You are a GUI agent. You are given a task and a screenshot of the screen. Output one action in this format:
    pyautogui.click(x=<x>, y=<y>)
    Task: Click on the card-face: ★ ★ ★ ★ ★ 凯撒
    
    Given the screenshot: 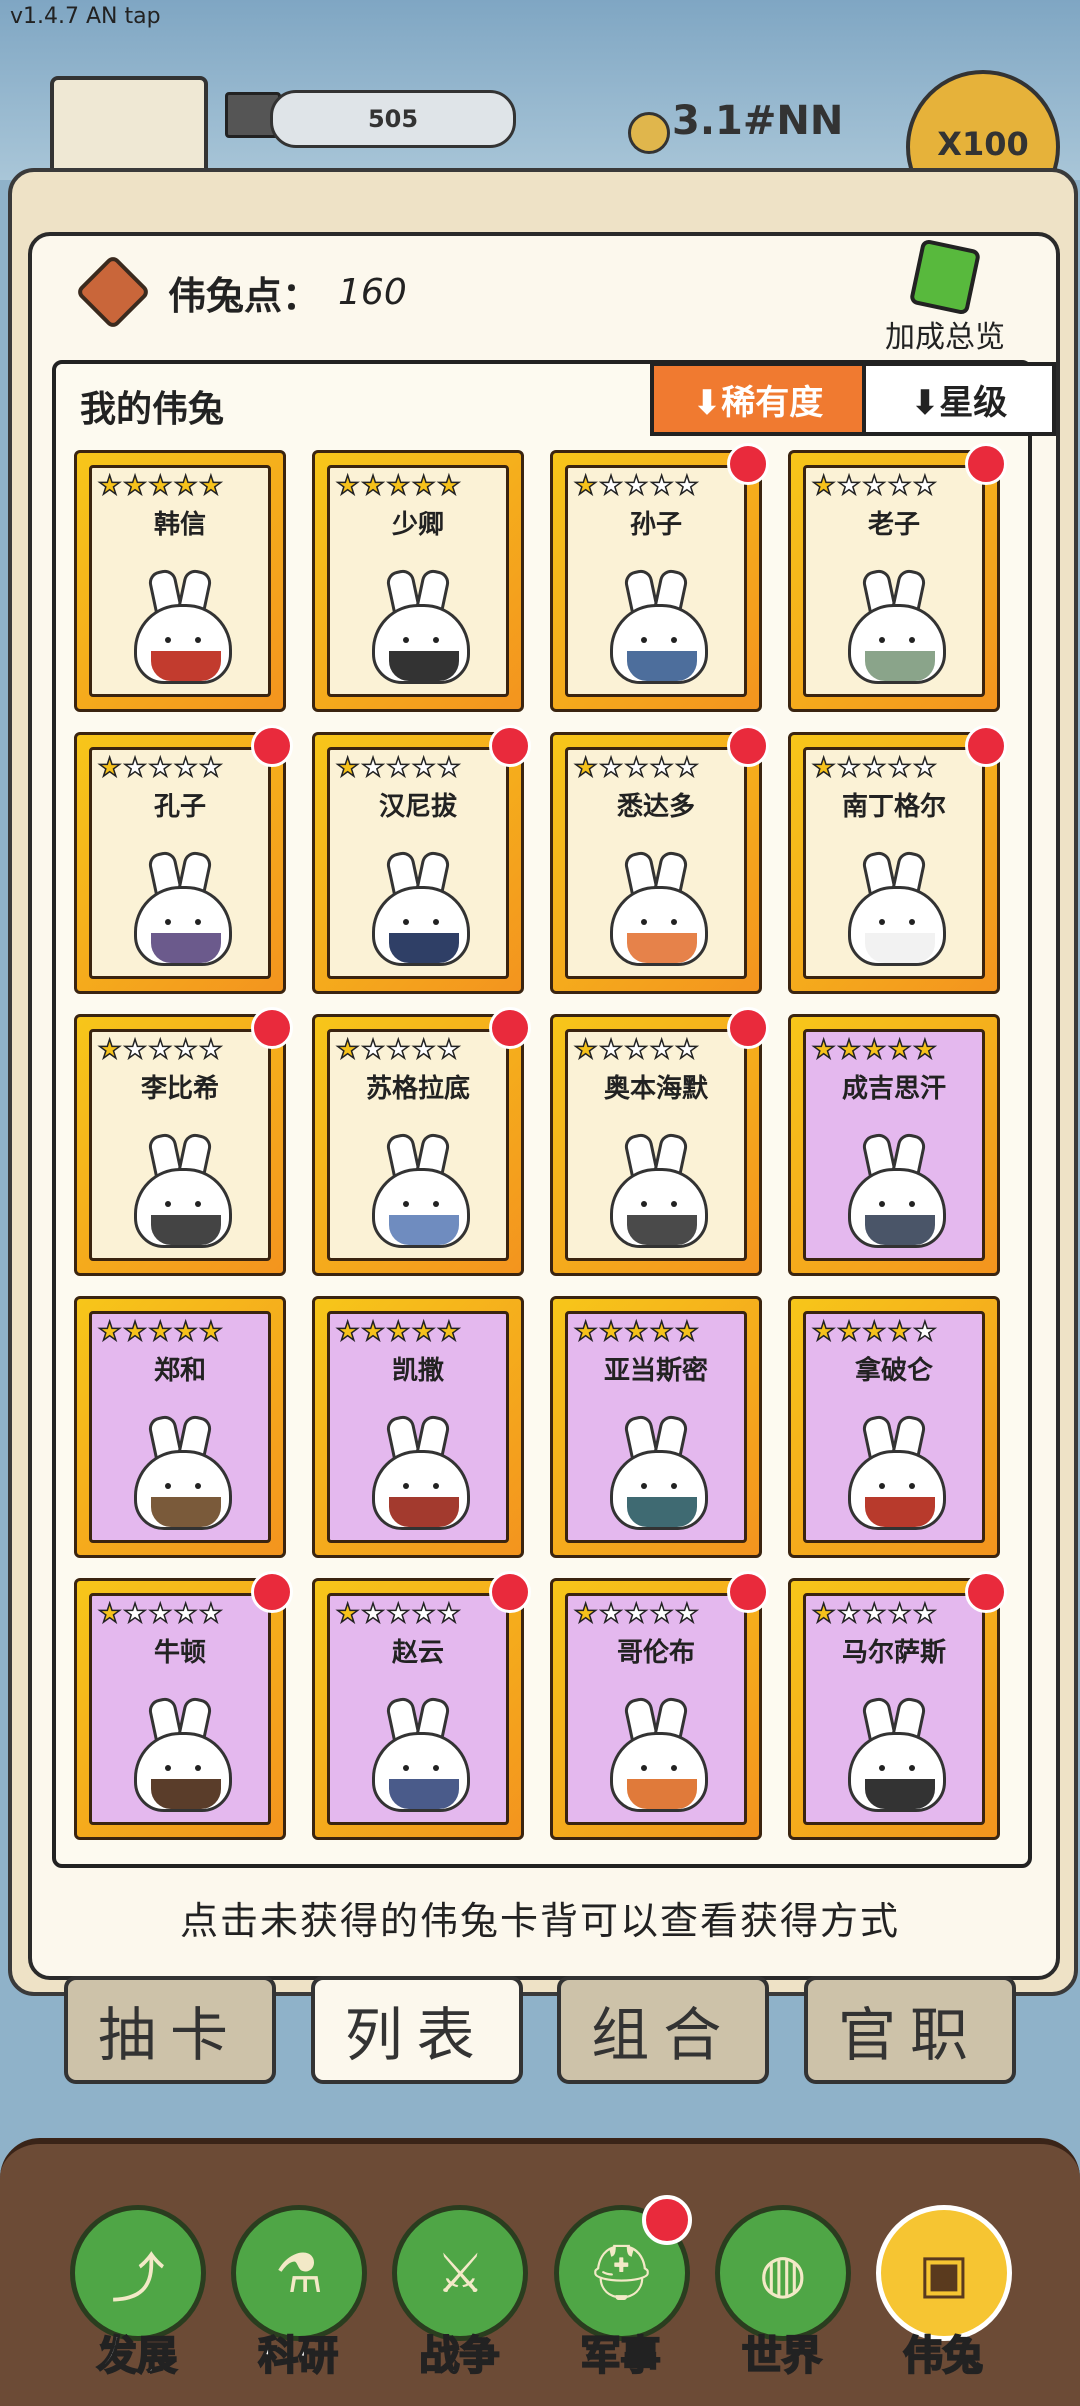 What is the action you would take?
    pyautogui.click(x=418, y=1427)
    